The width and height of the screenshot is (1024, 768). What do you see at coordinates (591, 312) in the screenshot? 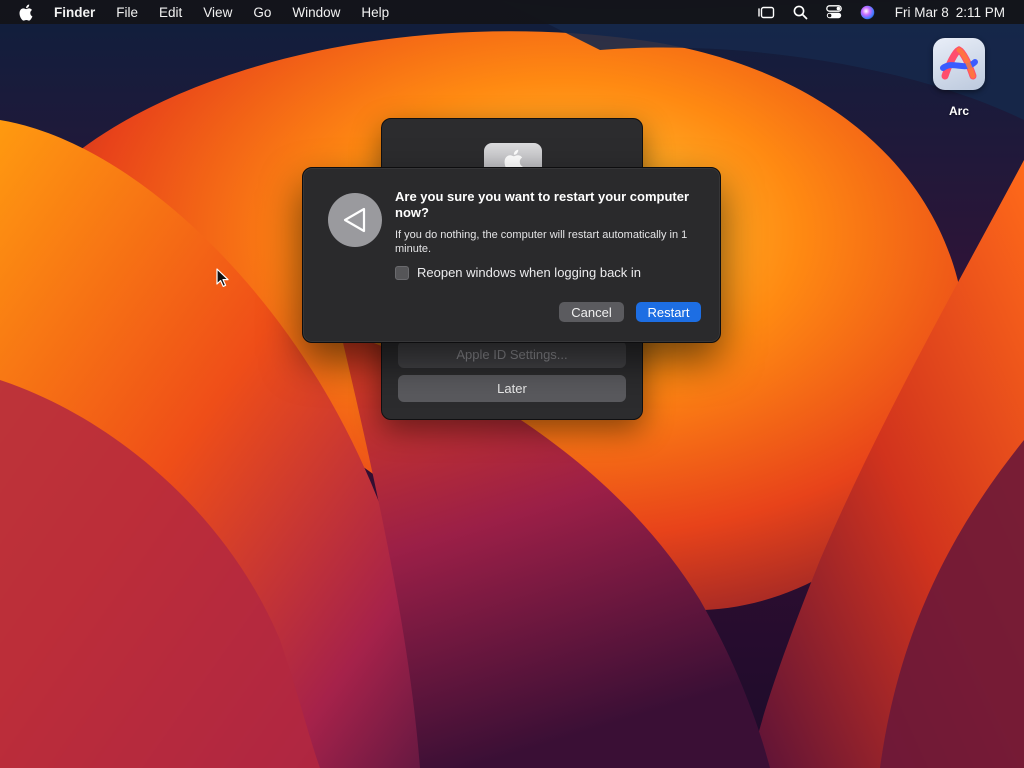
I see `cancel-button: Cancel` at bounding box center [591, 312].